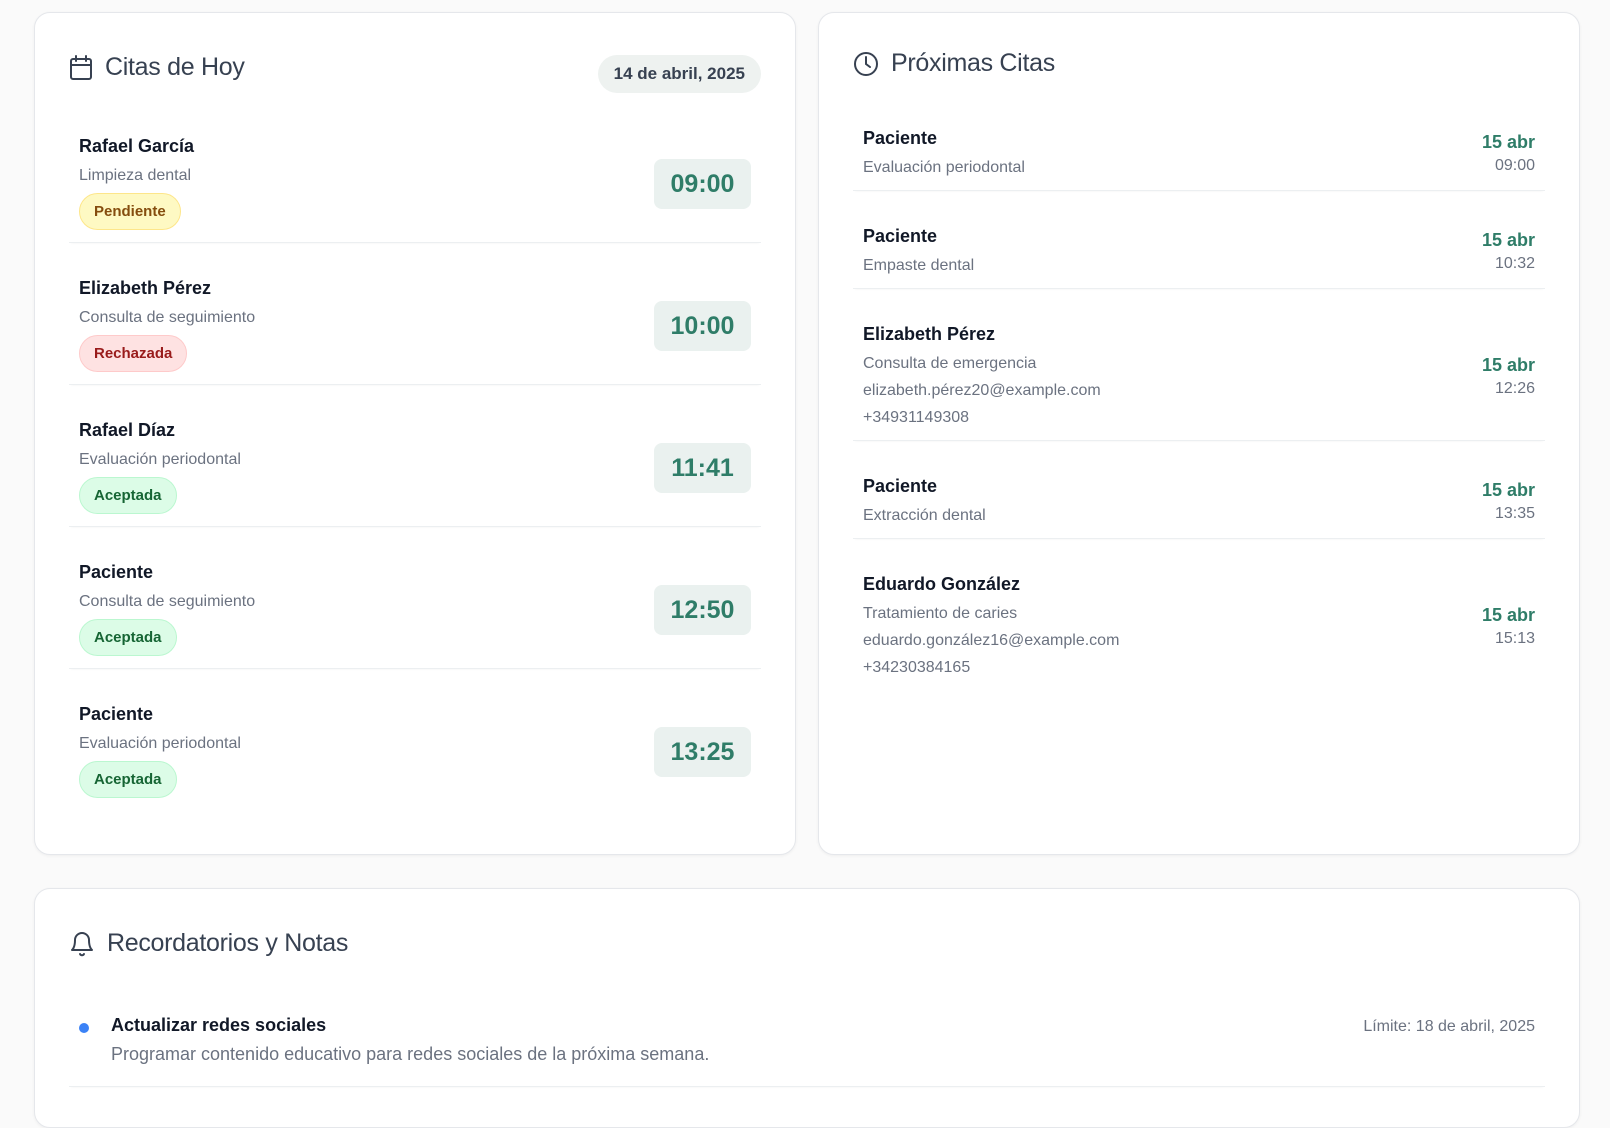 Image resolution: width=1610 pixels, height=1128 pixels. Describe the element at coordinates (1449, 1026) in the screenshot. I see `reminder-deadline: Límite: 18 de abril, 2025` at that location.